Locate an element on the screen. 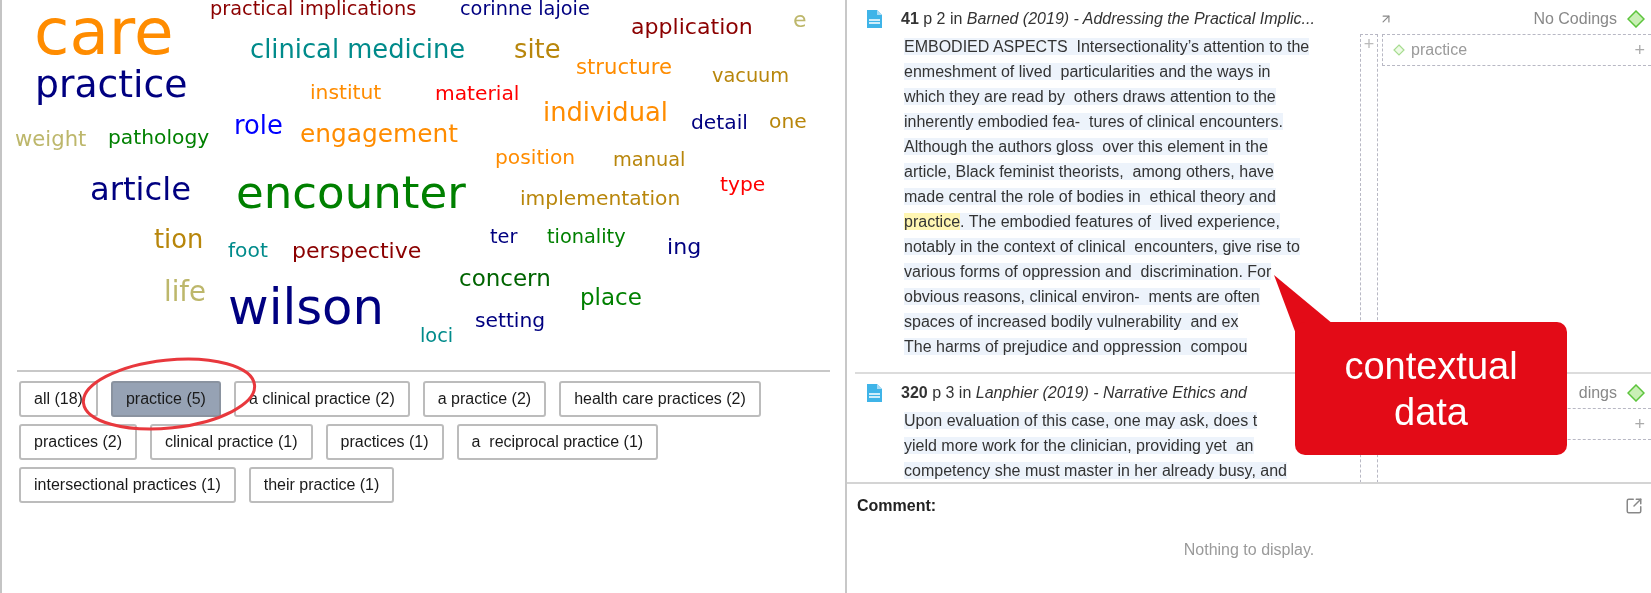 The image size is (1651, 593). empty-message: Nothing to display. is located at coordinates (1249, 549).